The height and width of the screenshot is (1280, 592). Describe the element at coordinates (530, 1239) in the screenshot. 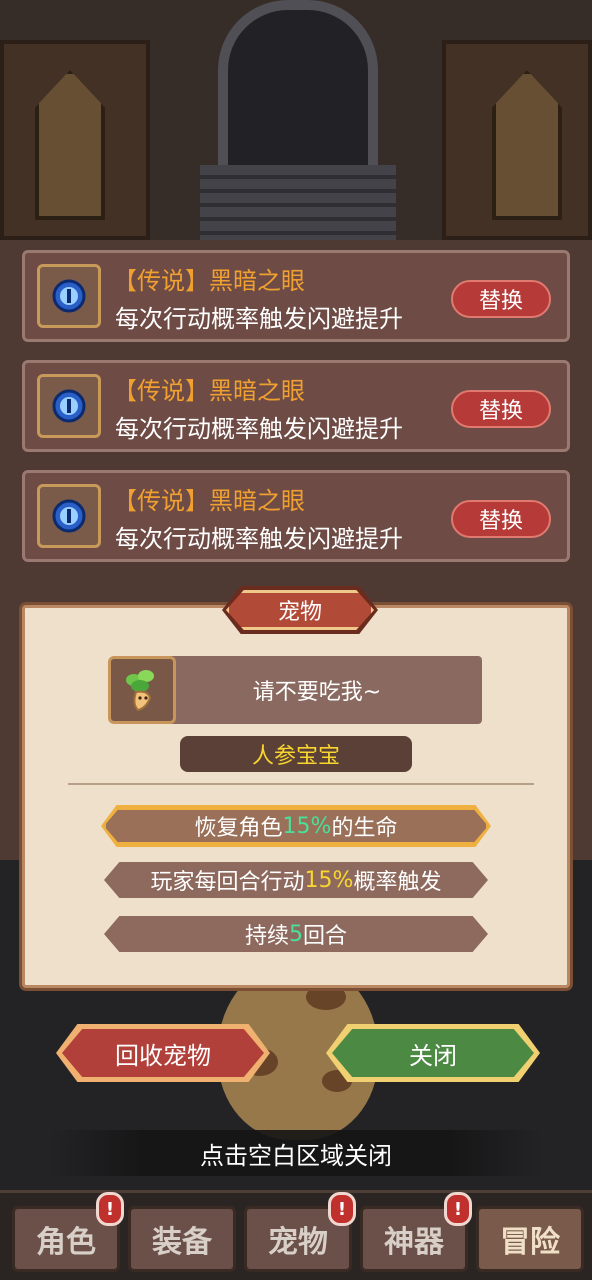

I see `tab-adventure: 冒险` at that location.